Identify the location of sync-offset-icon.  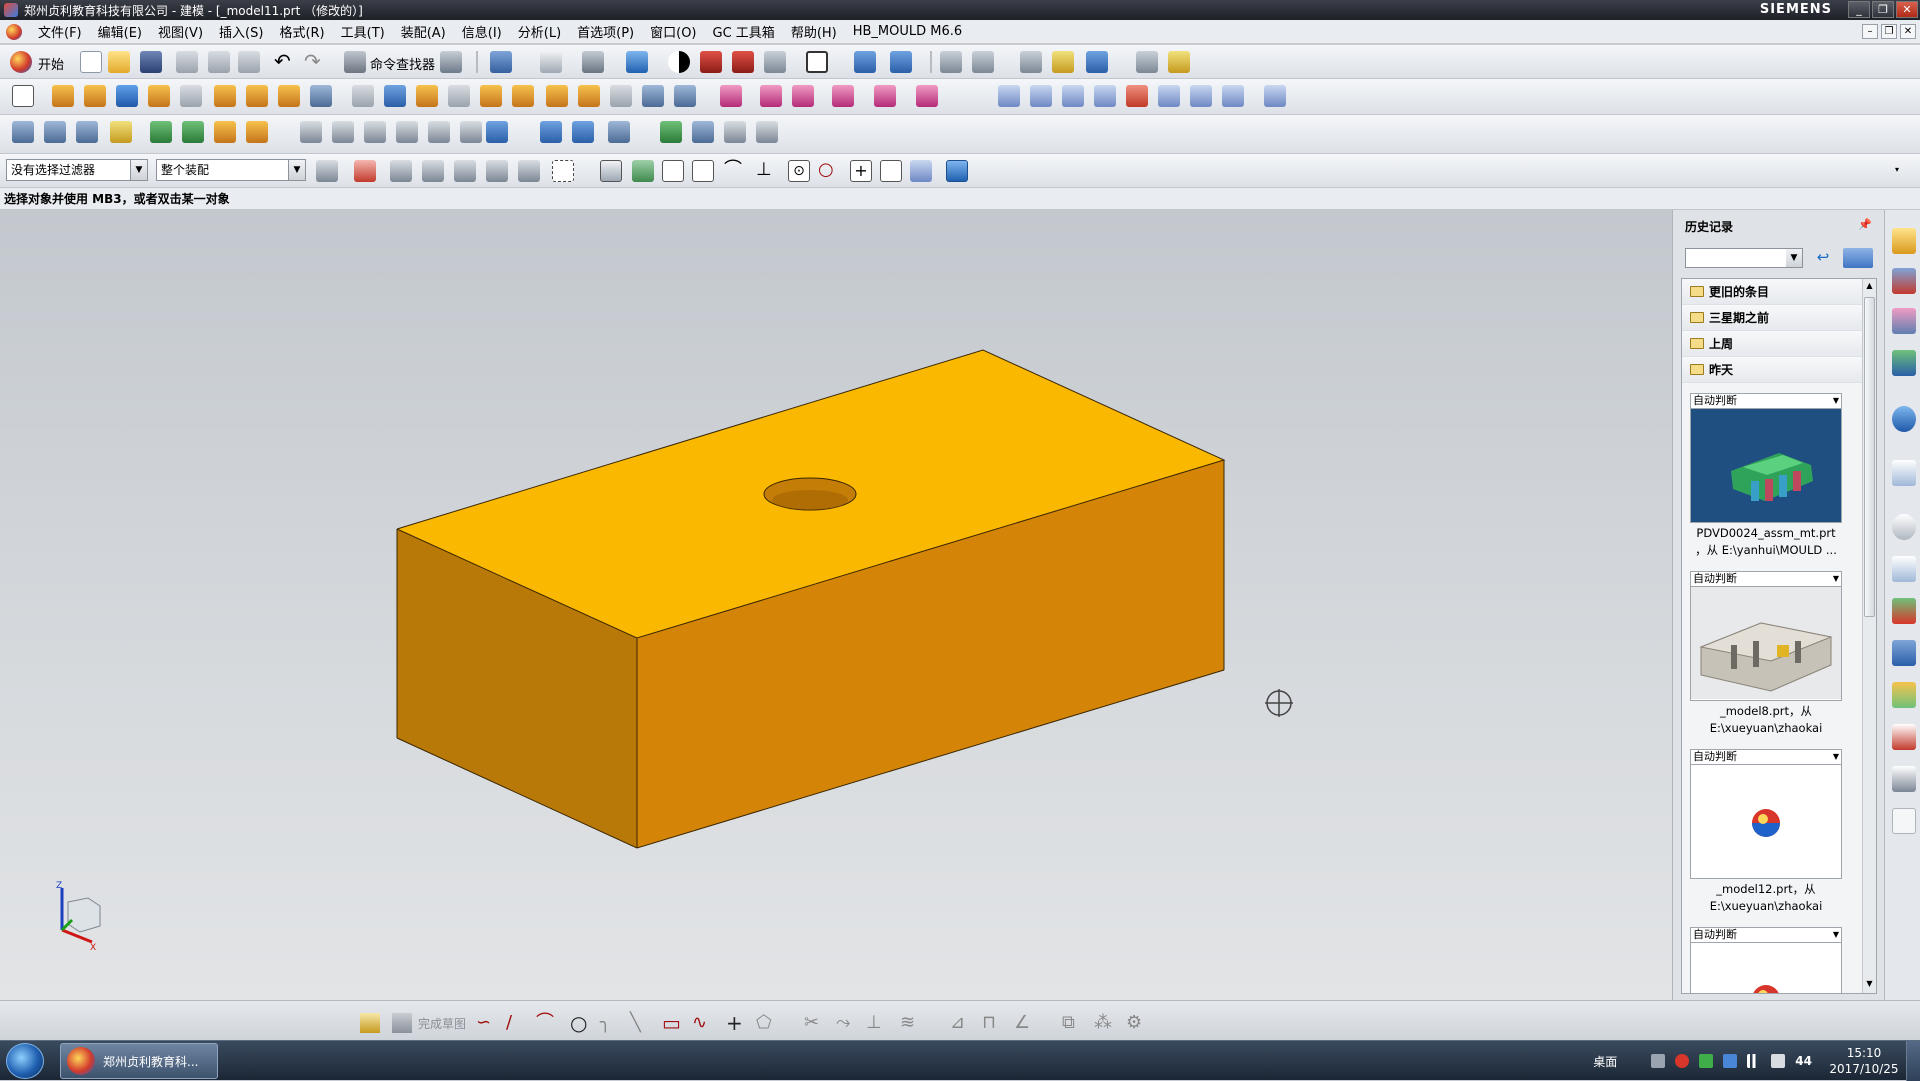
(803, 96).